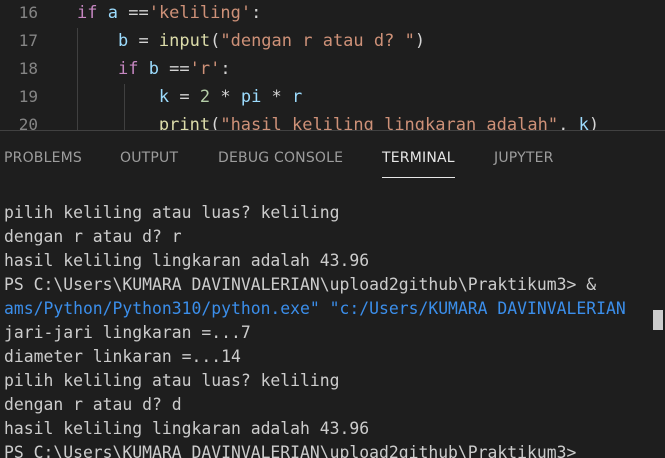 The width and height of the screenshot is (665, 458). I want to click on code-text: if a =='keliling':, so click(169, 13).